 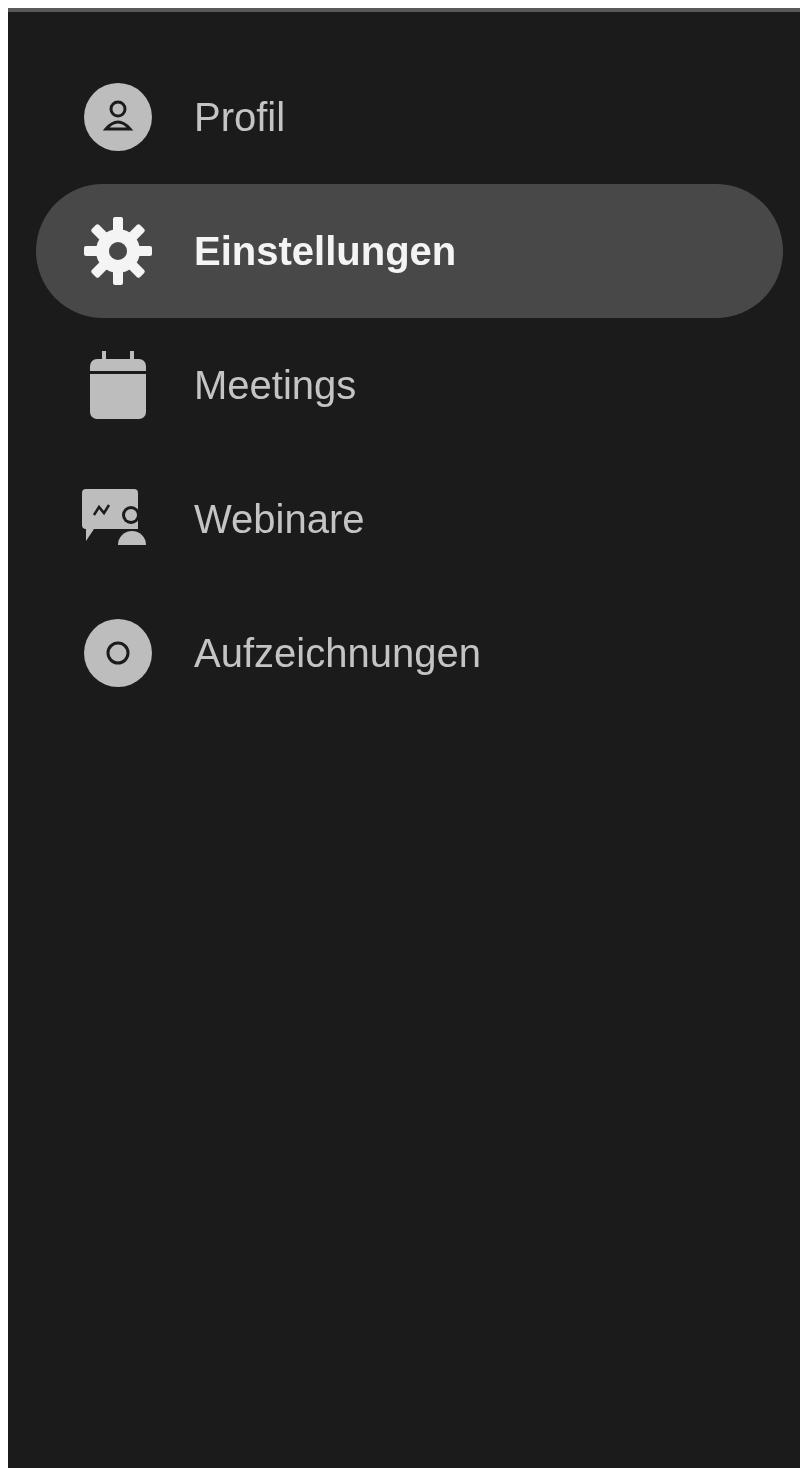 What do you see at coordinates (409, 653) in the screenshot?
I see `sidebar-item: Aufzeichnungen` at bounding box center [409, 653].